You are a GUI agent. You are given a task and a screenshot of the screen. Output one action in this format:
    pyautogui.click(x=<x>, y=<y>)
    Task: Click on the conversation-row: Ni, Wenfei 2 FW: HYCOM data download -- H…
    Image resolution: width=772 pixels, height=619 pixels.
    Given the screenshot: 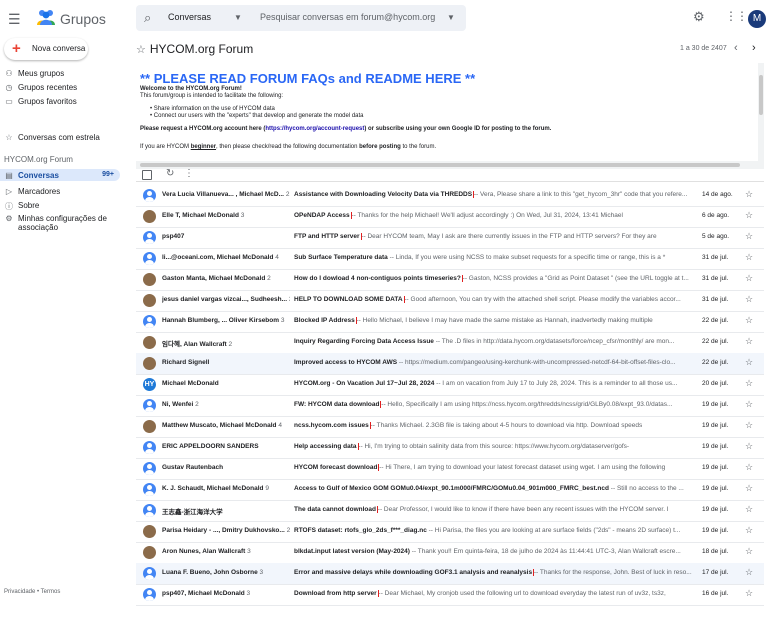 What is the action you would take?
    pyautogui.click(x=450, y=406)
    